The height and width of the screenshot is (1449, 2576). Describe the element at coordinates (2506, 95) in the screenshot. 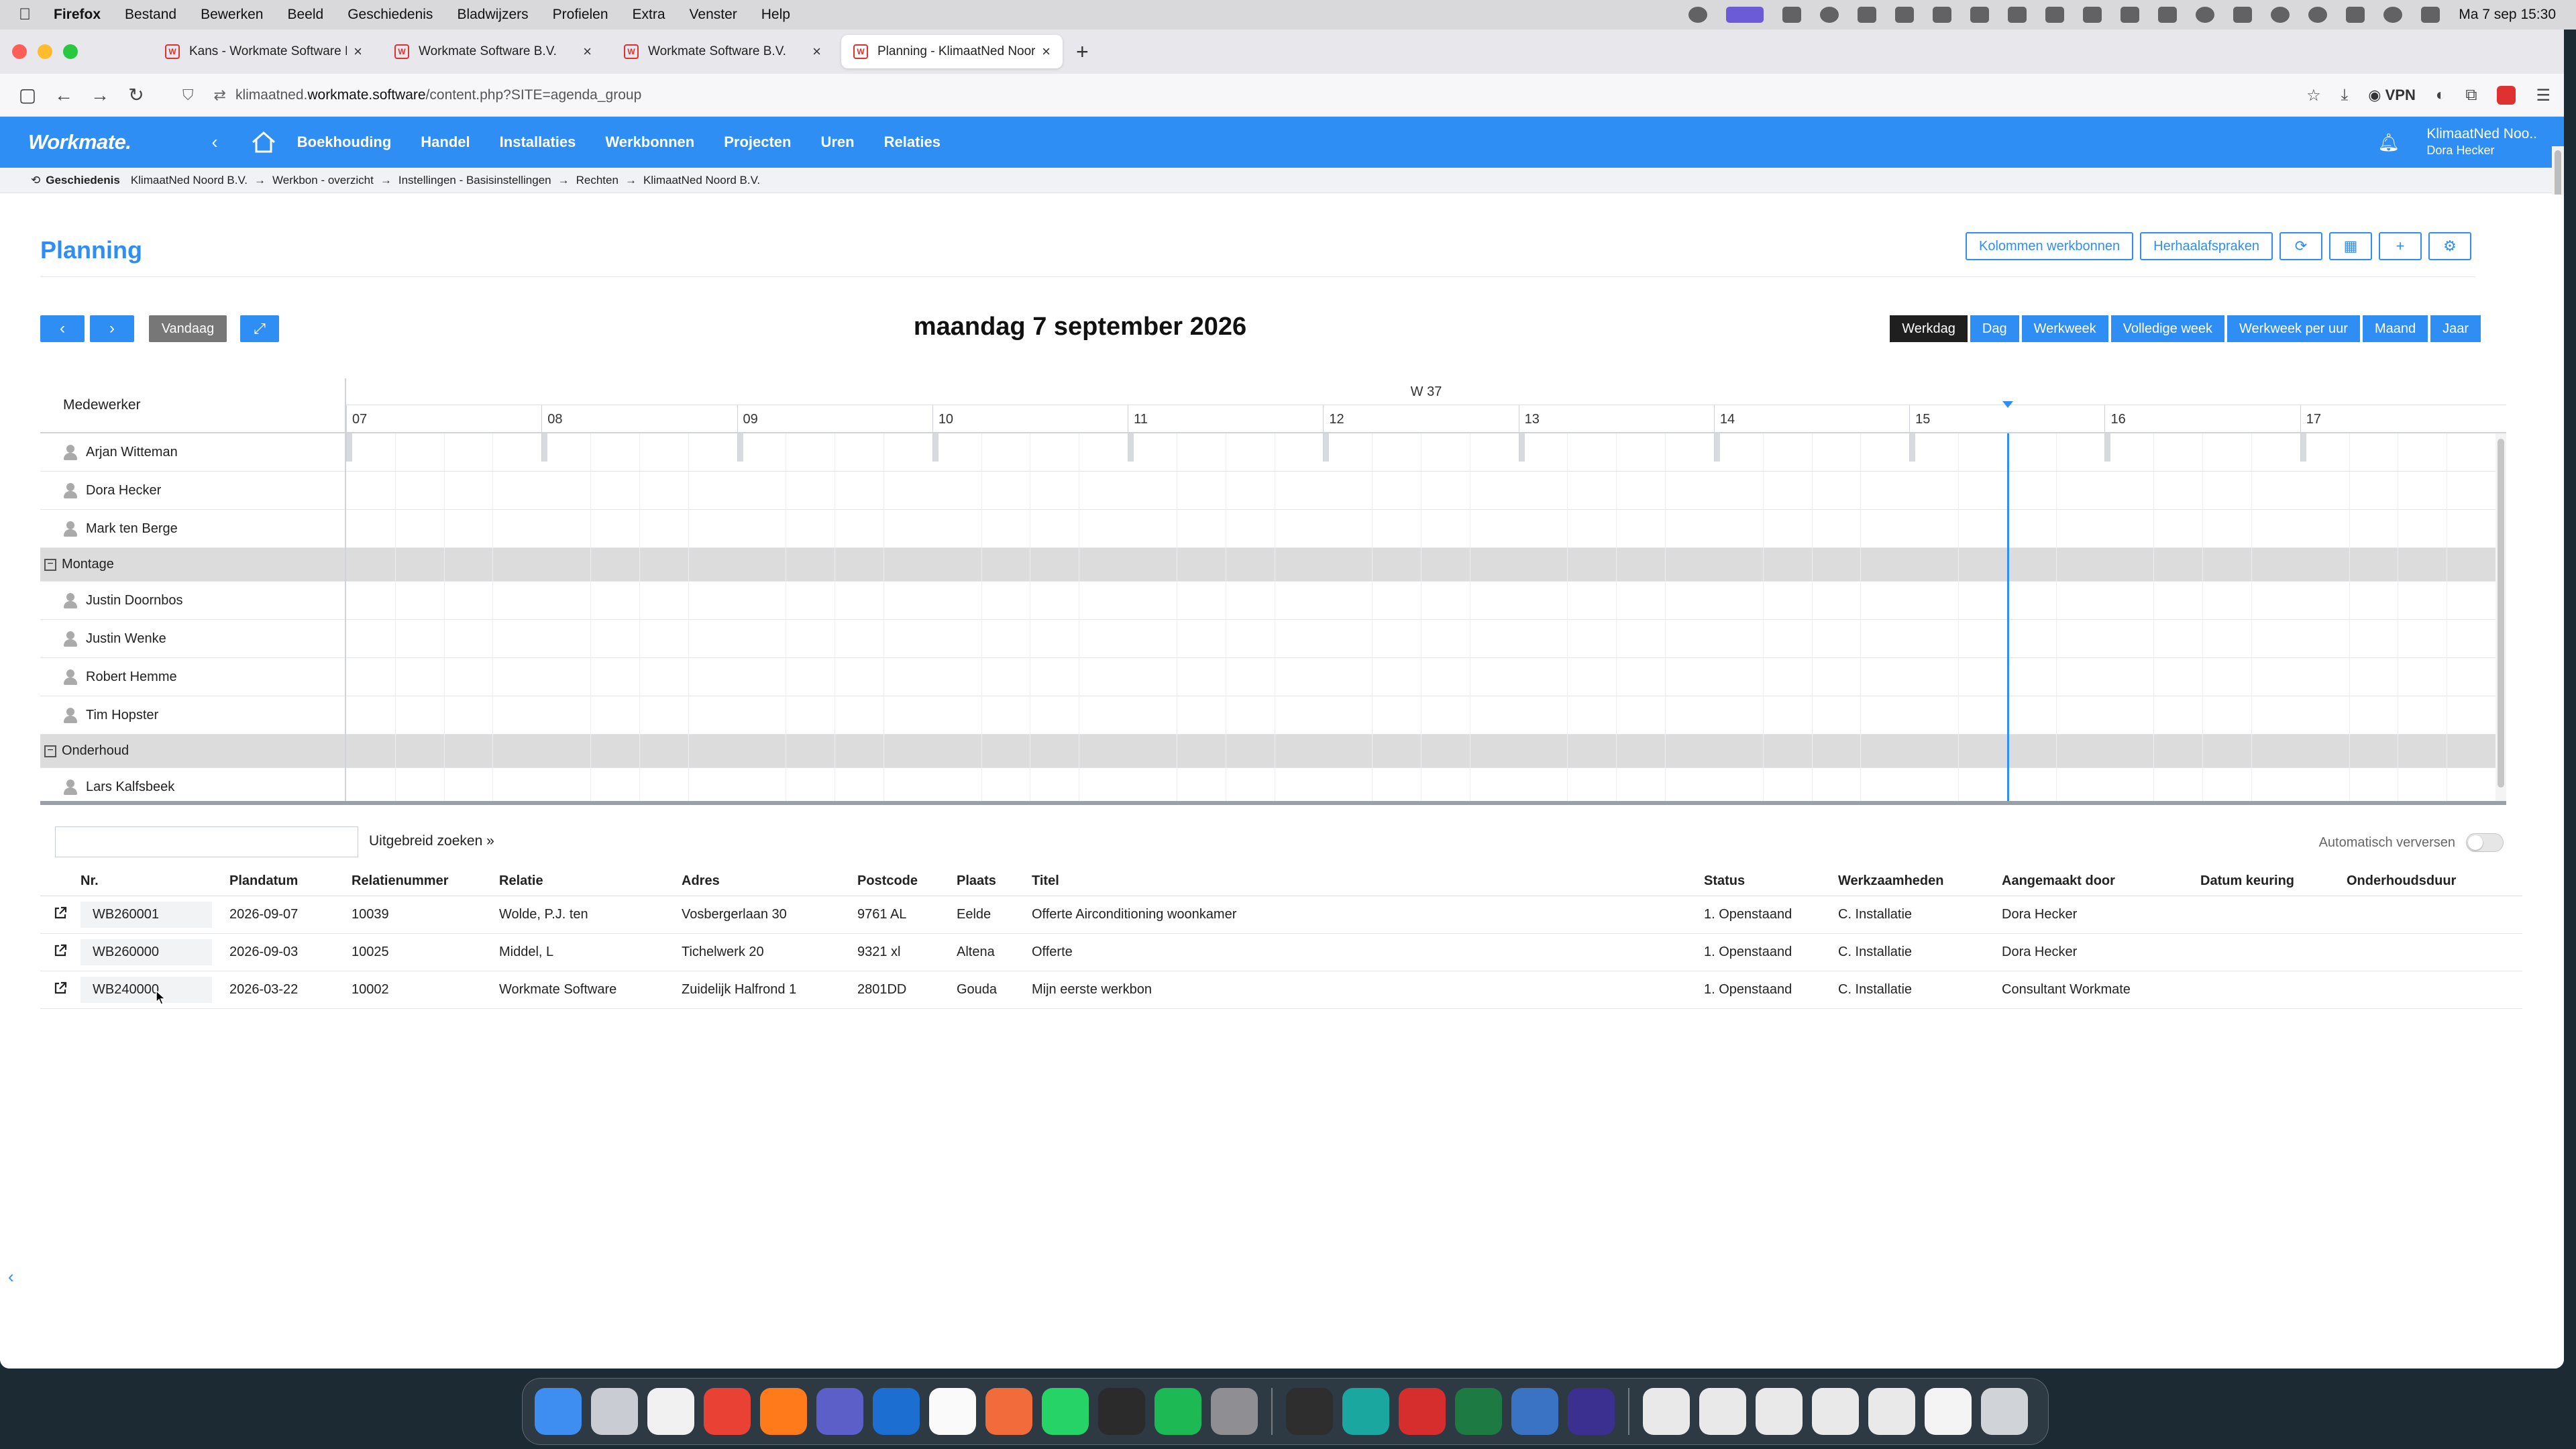

I see `red-extension-icon` at that location.